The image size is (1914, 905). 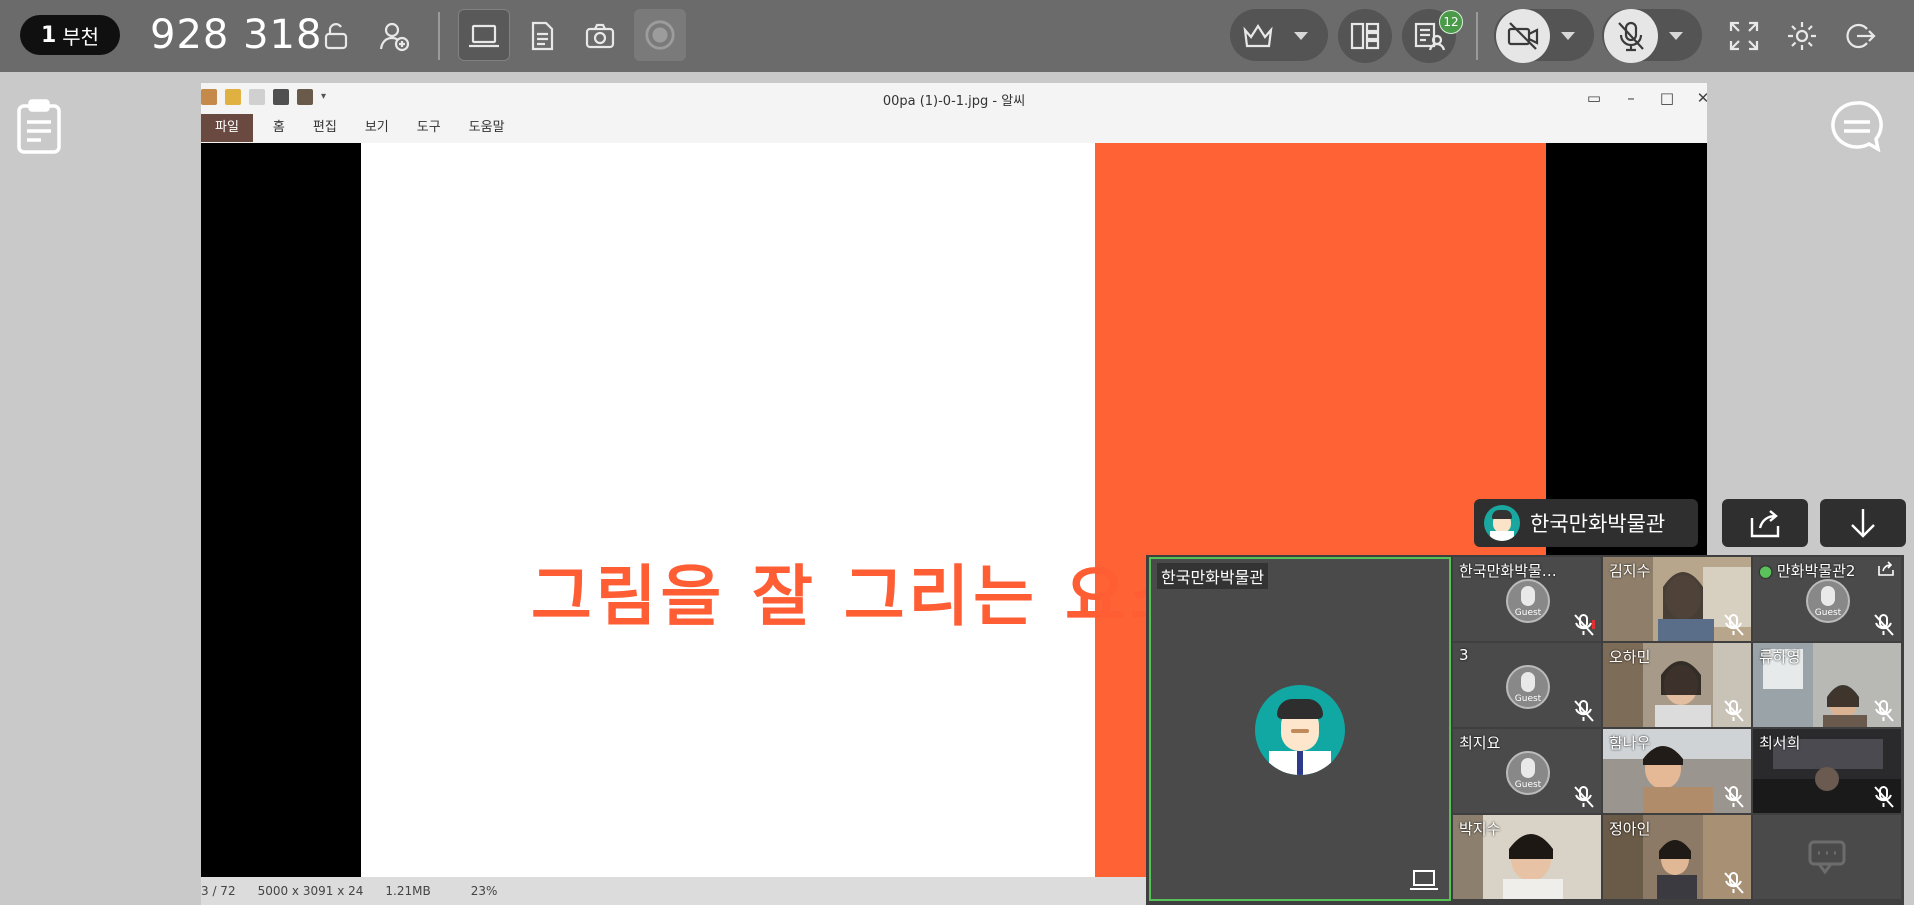 What do you see at coordinates (1258, 36) in the screenshot?
I see `crown-icon` at bounding box center [1258, 36].